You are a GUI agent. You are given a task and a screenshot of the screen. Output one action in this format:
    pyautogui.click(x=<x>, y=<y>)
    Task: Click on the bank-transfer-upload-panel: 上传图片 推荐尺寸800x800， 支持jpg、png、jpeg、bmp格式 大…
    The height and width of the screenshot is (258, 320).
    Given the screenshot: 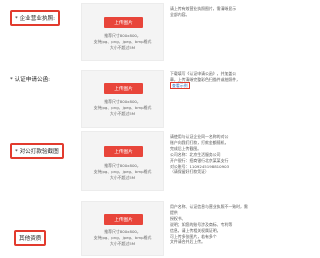 What is the action you would take?
    pyautogui.click(x=122, y=161)
    